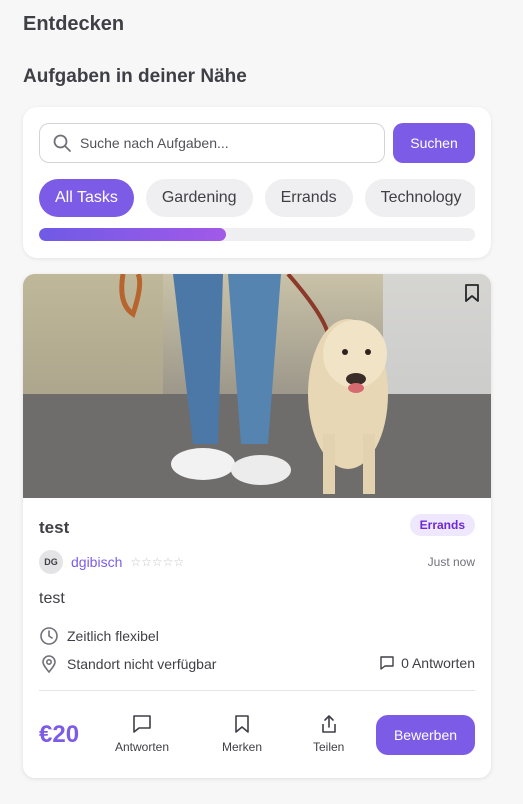 The height and width of the screenshot is (804, 523). I want to click on reply-count: 0 Antworten, so click(427, 663).